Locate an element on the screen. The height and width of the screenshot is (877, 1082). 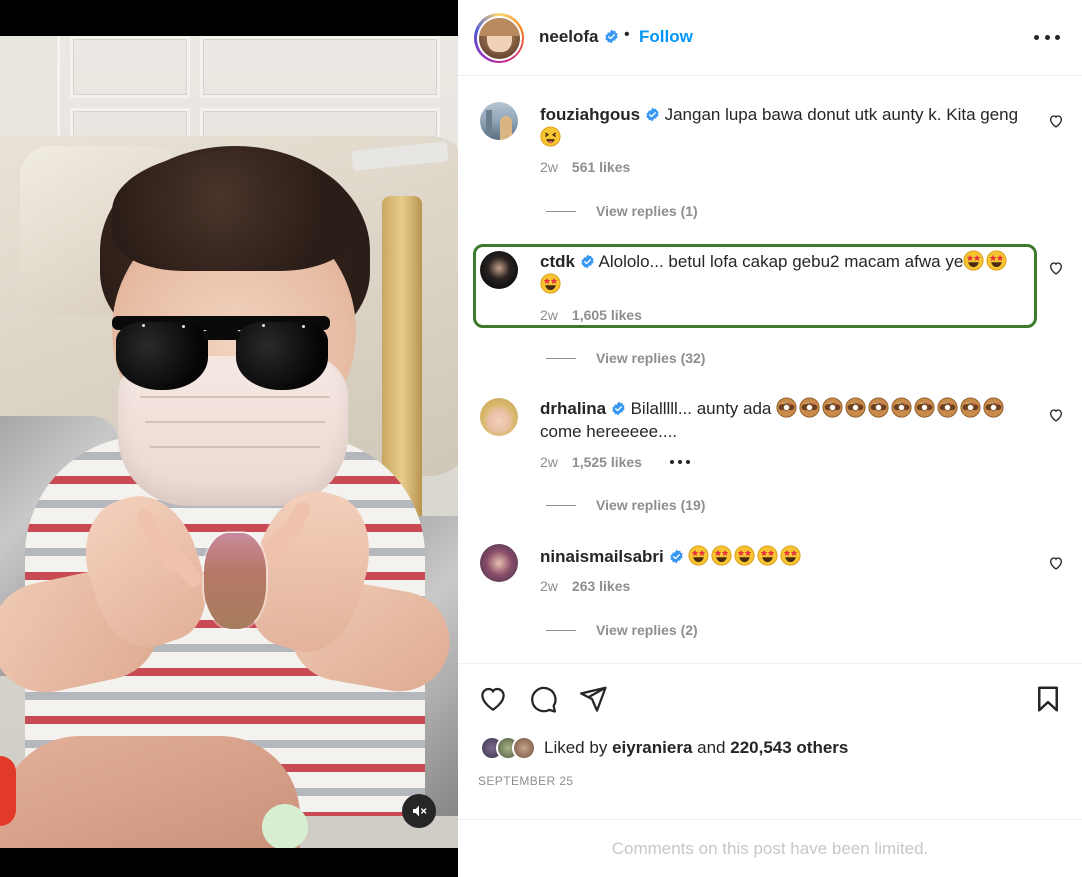
view-replies-button: View replies (1) is located at coordinates (622, 211).